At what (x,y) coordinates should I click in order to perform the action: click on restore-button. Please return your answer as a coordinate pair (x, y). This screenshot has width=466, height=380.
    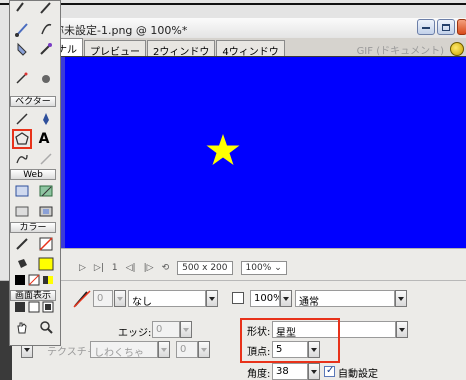
    Looking at the image, I should click on (446, 27).